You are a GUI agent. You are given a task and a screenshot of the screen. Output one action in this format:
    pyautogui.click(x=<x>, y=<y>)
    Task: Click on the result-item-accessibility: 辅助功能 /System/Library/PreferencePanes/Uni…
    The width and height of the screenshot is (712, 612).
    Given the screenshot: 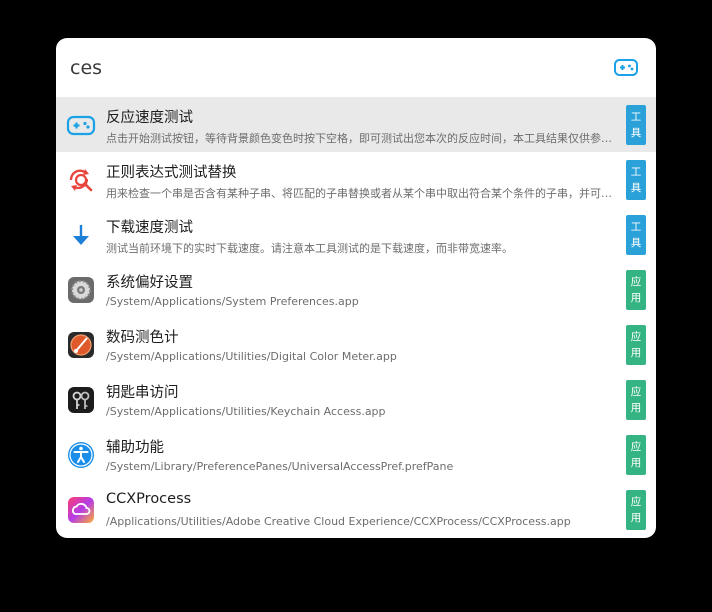 What is the action you would take?
    pyautogui.click(x=356, y=454)
    